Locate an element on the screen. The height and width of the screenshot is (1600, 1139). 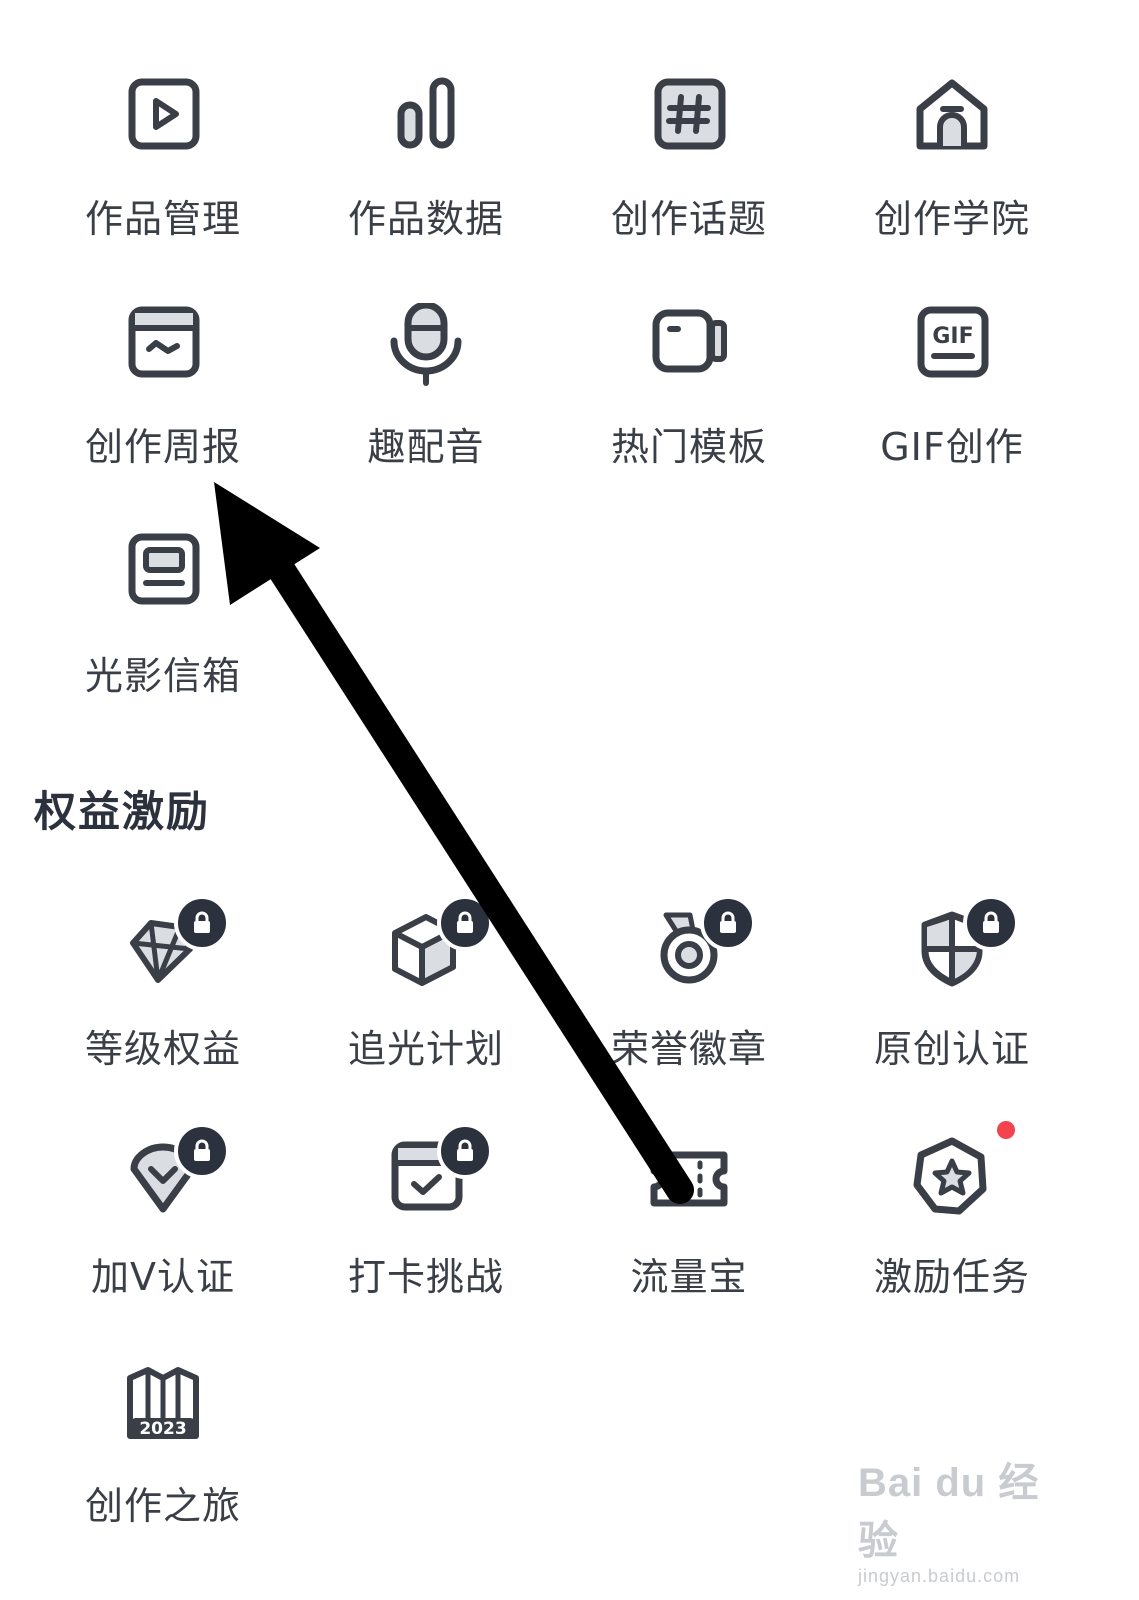
medal-icon is located at coordinates (700, 945).